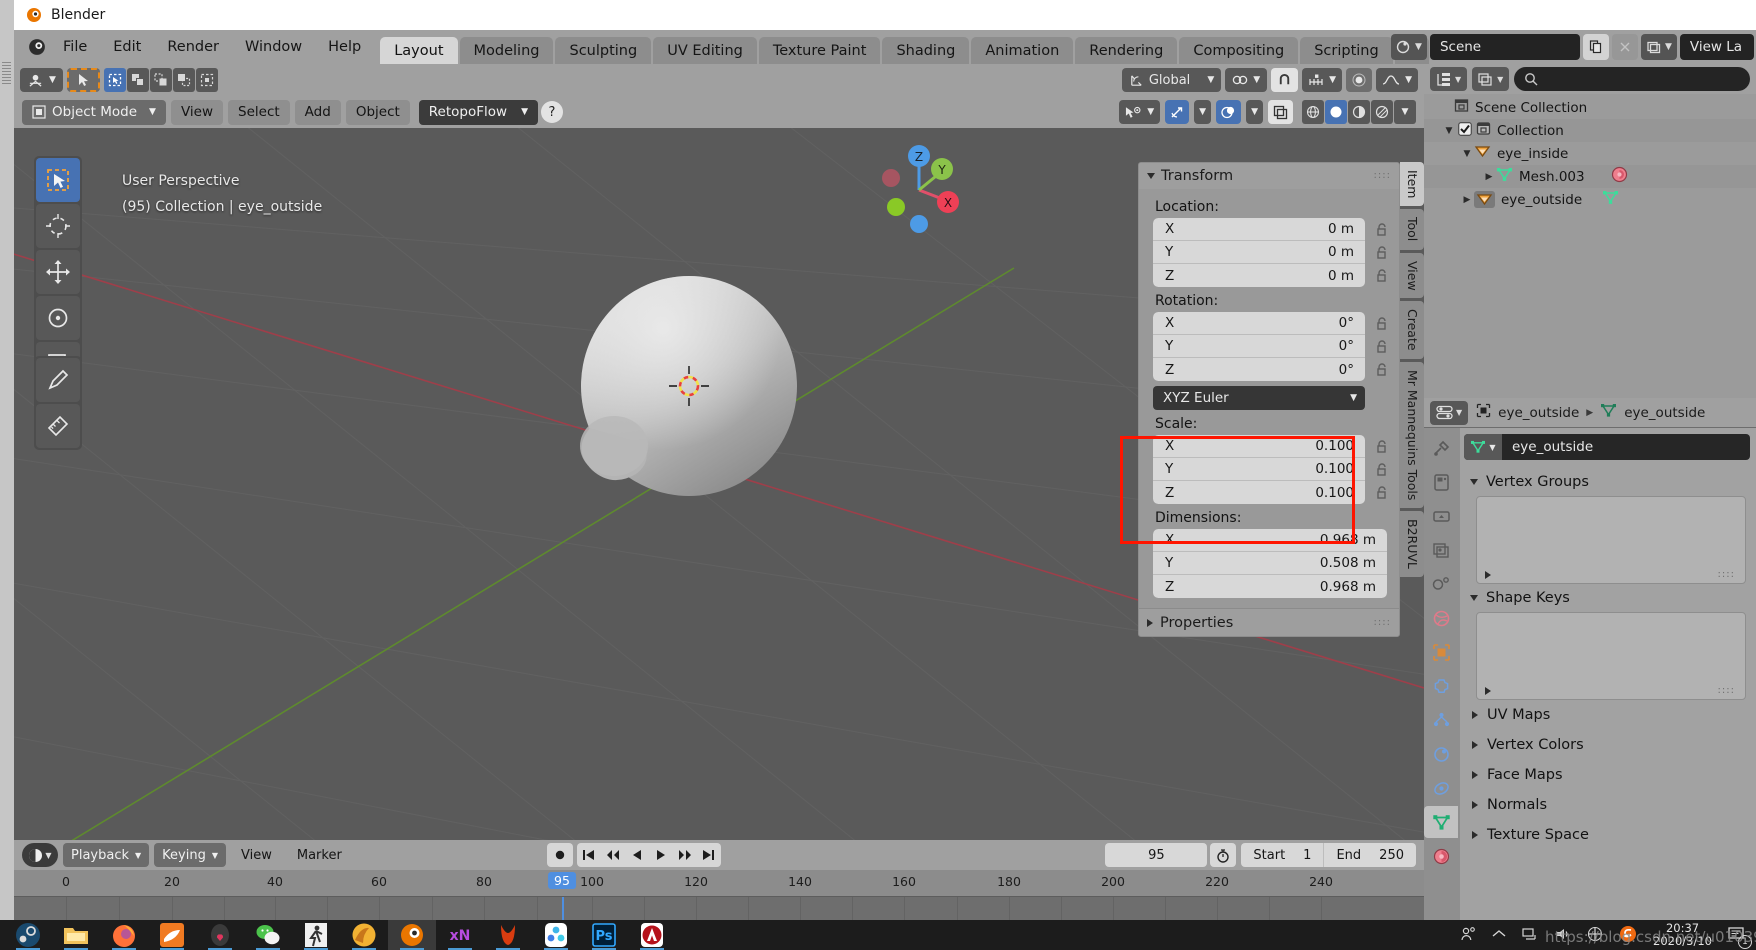 Image resolution: width=1756 pixels, height=950 pixels. Describe the element at coordinates (1595, 47) in the screenshot. I see `new-scene-button` at that location.